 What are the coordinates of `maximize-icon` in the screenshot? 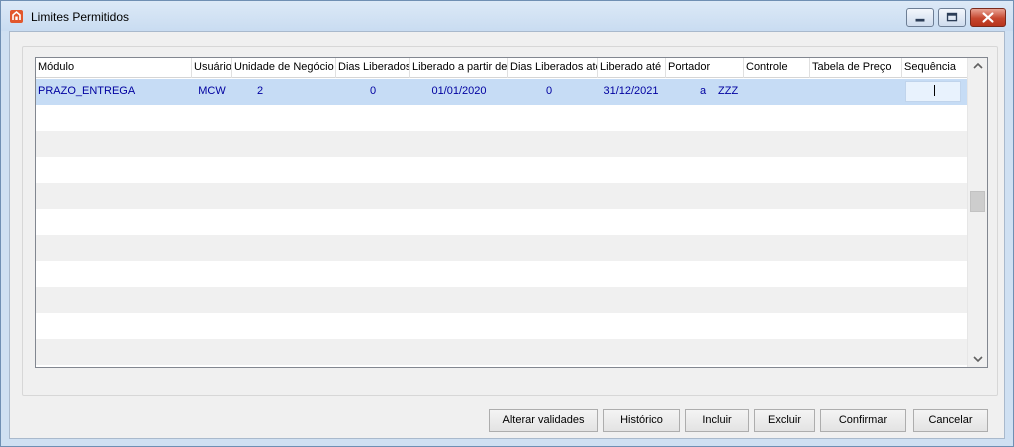 It's located at (952, 17).